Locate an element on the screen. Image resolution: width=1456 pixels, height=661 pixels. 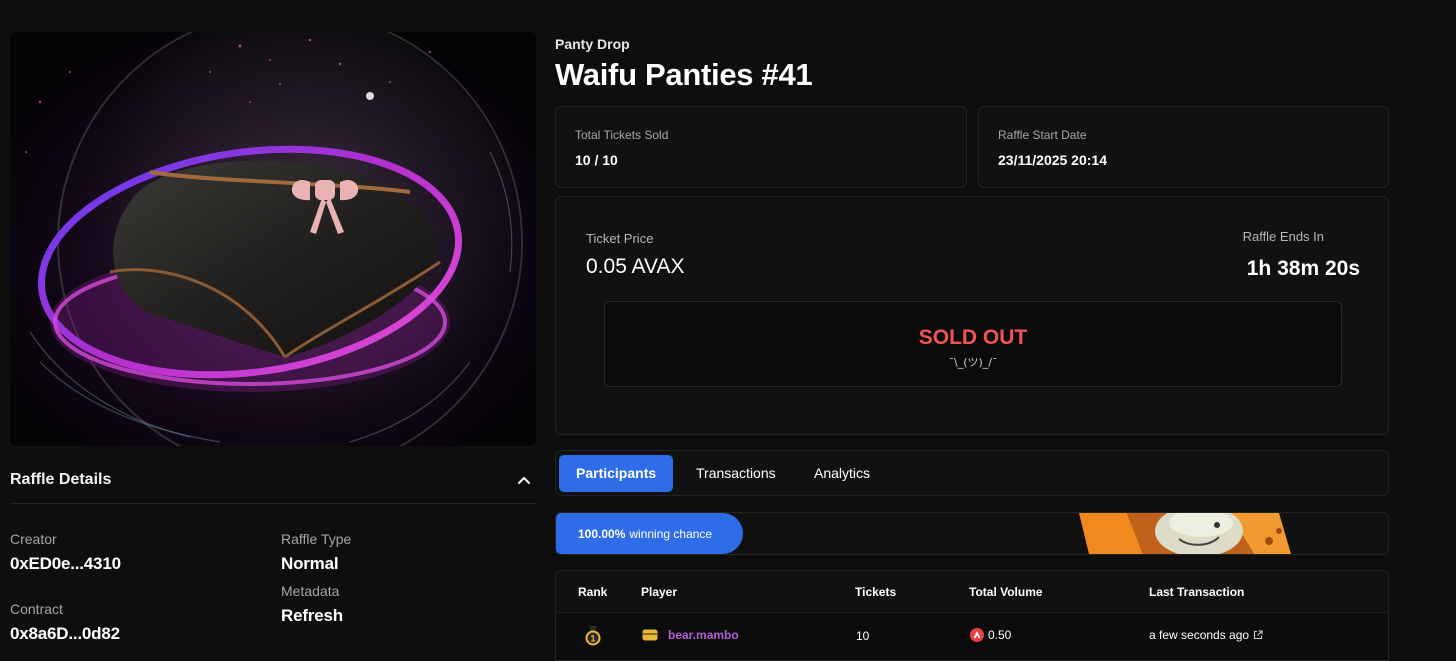
tab-analytics: Analytics is located at coordinates (842, 473).